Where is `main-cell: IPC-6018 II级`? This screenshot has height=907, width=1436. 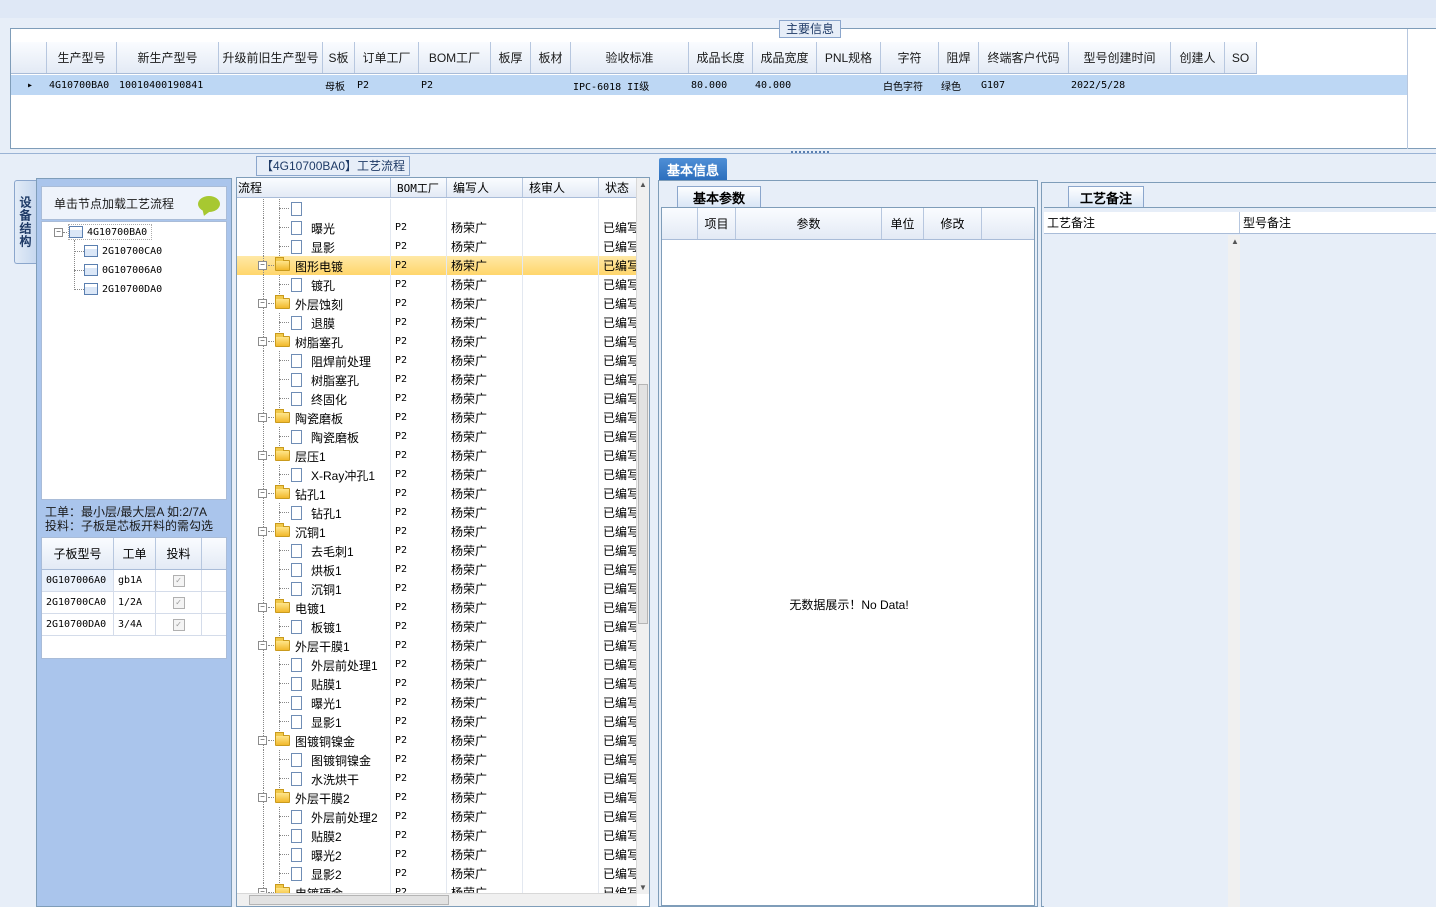
main-cell: IPC-6018 II级 is located at coordinates (630, 85).